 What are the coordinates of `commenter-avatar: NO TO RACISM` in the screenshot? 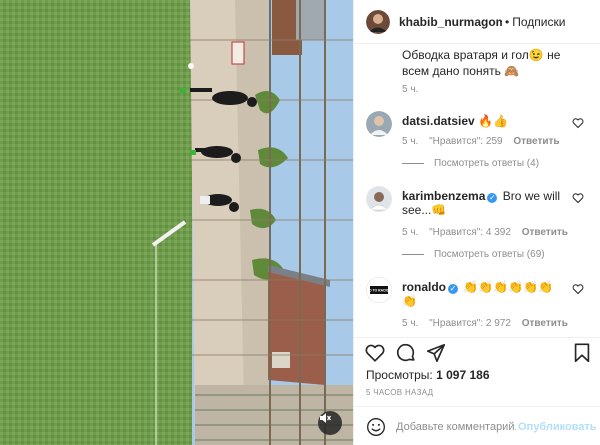 It's located at (379, 290).